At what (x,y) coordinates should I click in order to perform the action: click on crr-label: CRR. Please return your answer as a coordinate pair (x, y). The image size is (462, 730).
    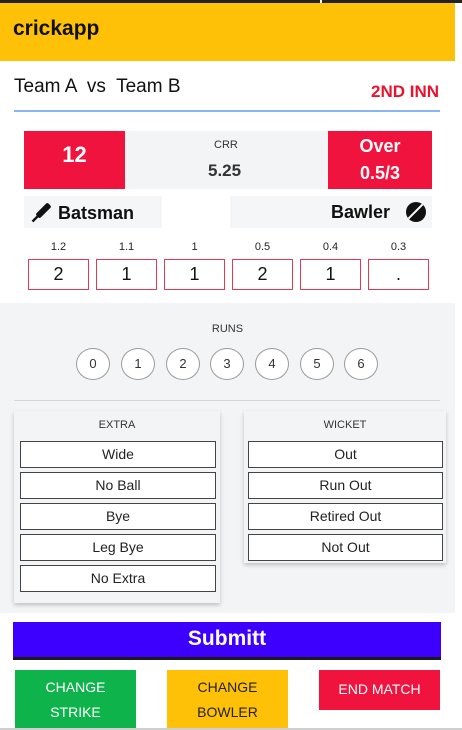
    Looking at the image, I should click on (226, 145).